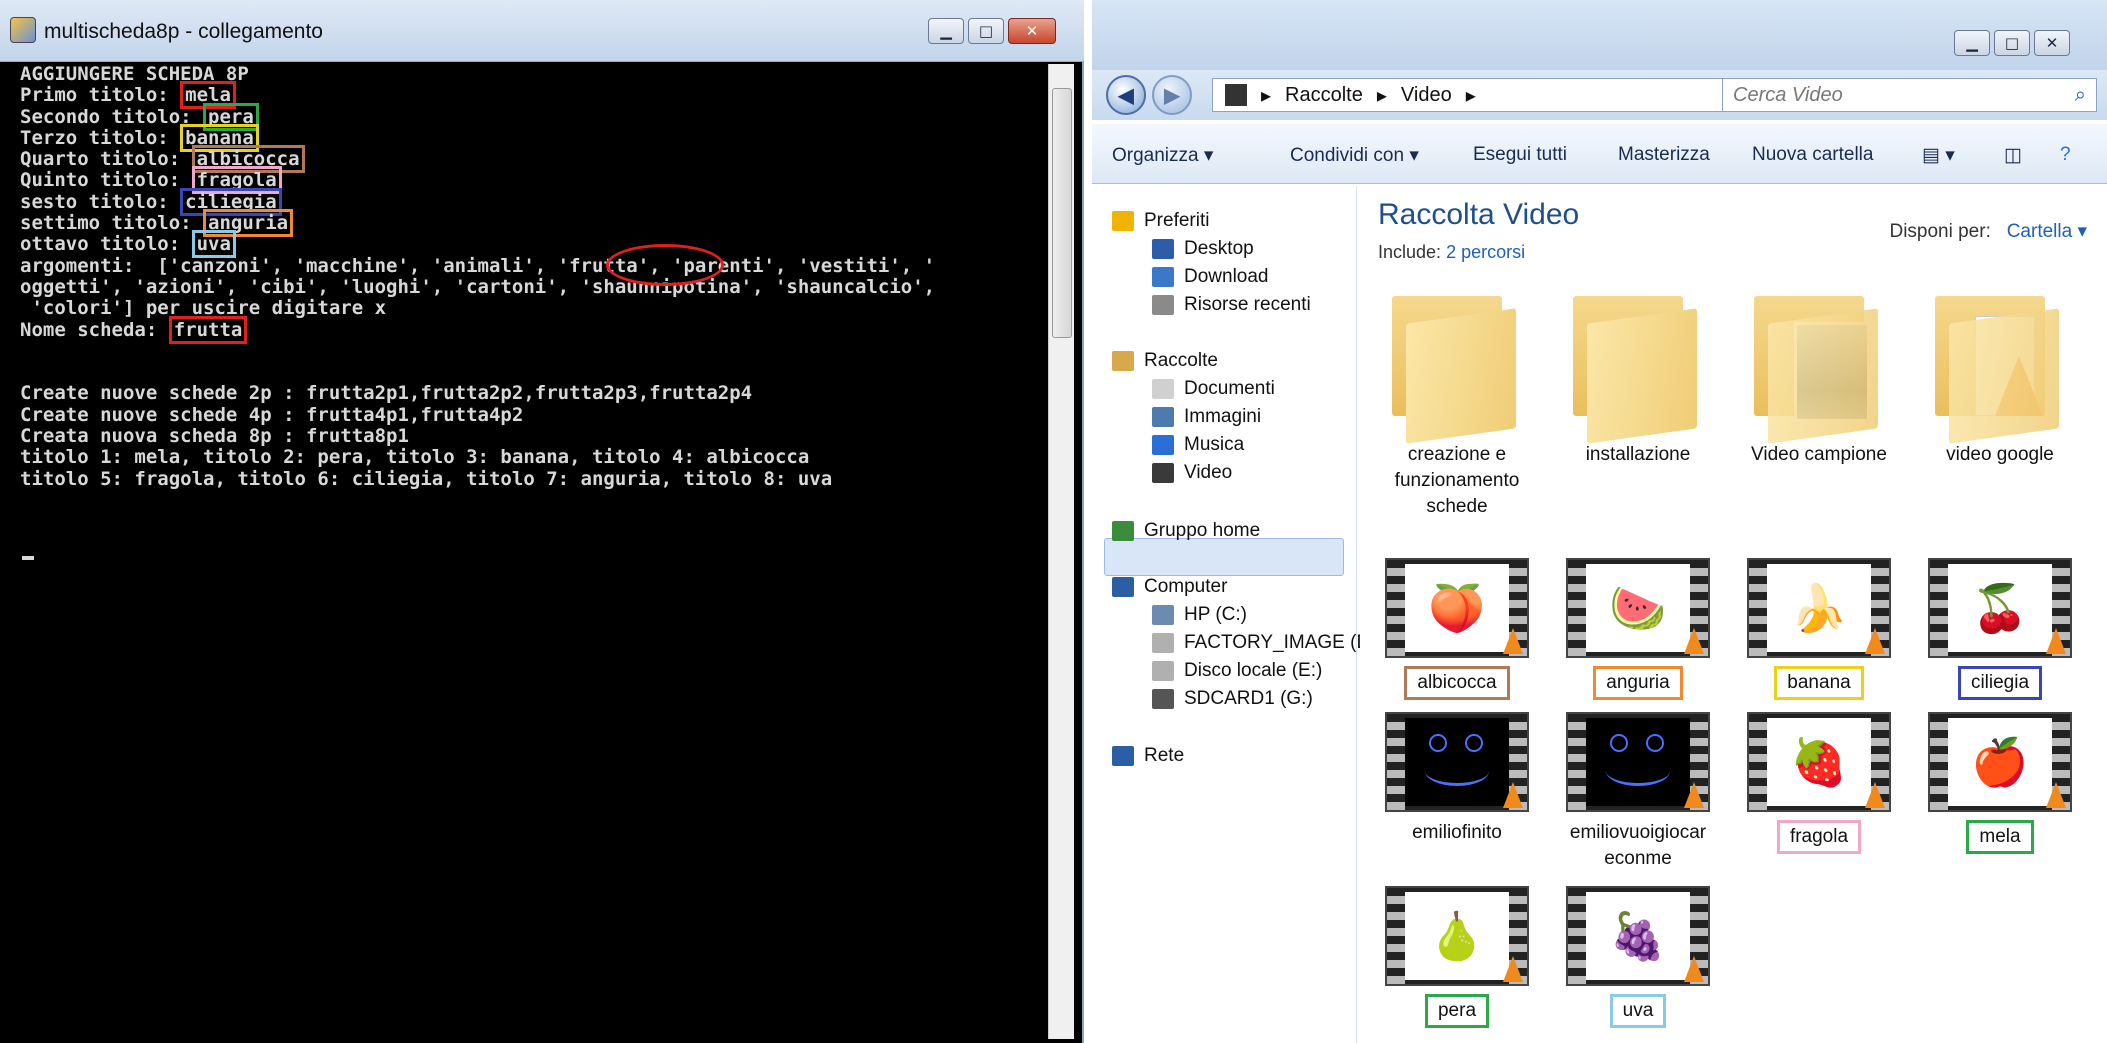  Describe the element at coordinates (1457, 762) in the screenshot. I see `video-thumbnail` at that location.